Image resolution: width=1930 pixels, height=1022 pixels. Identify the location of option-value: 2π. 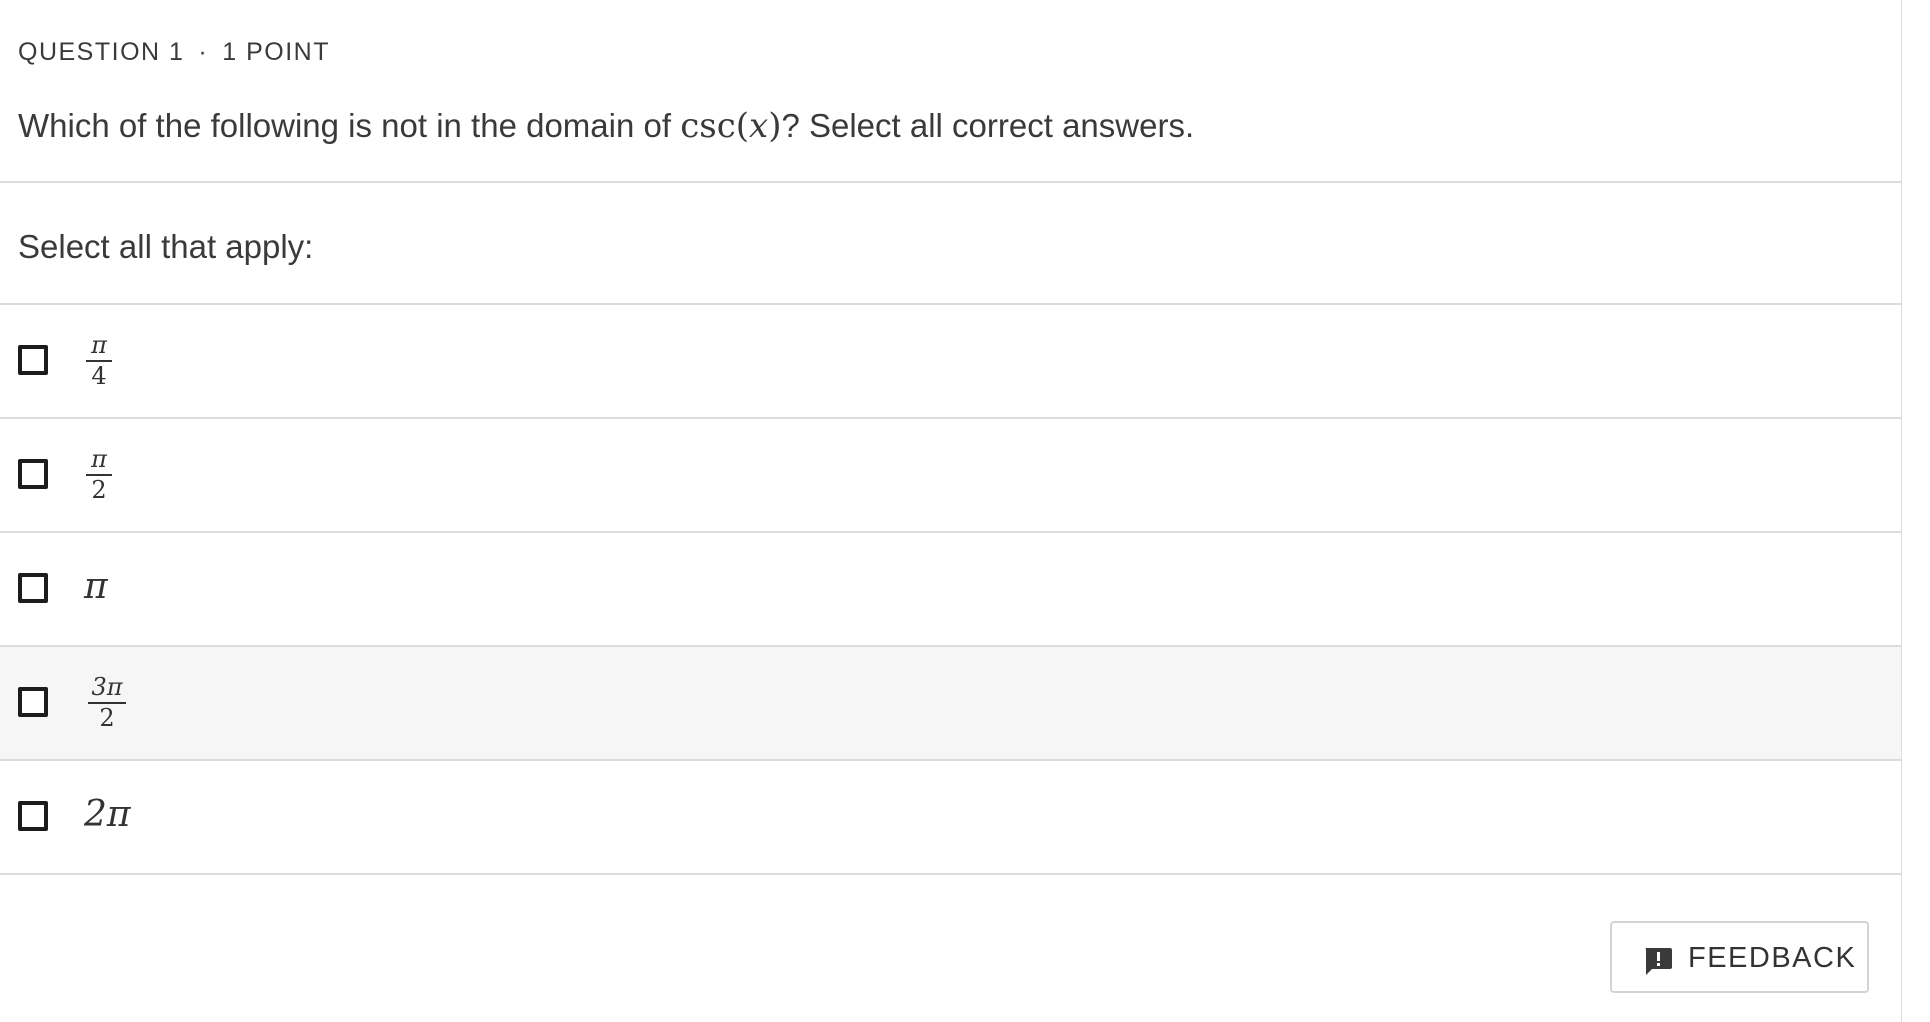
(107, 814).